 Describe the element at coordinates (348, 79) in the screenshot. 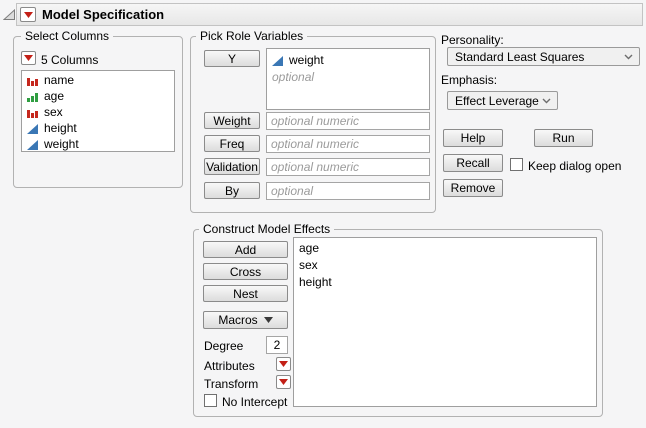

I see `y-role-list: weight optional` at that location.